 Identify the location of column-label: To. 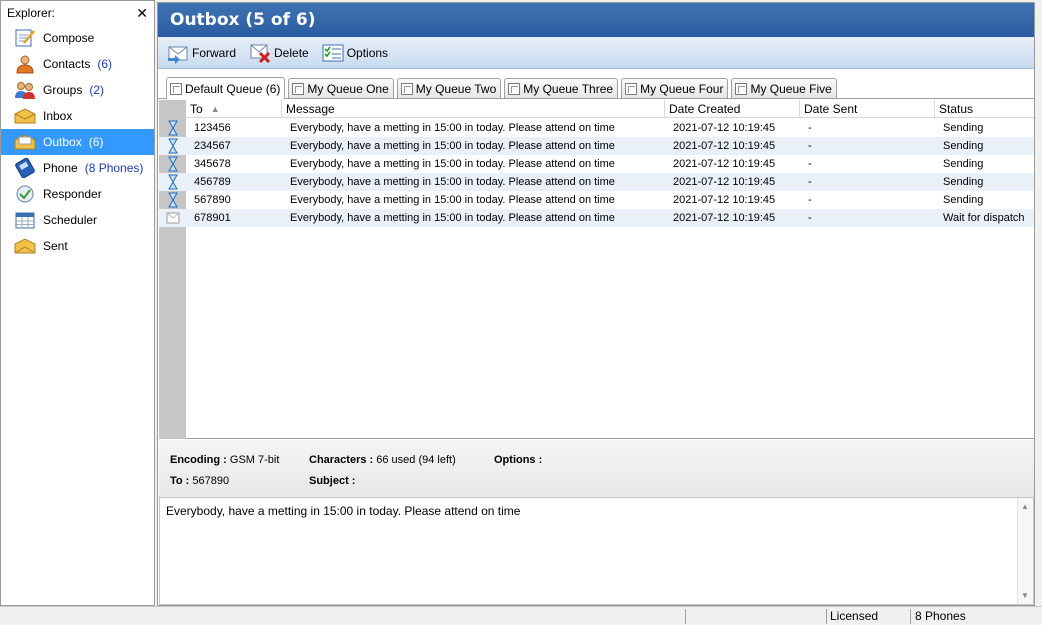
(196, 108).